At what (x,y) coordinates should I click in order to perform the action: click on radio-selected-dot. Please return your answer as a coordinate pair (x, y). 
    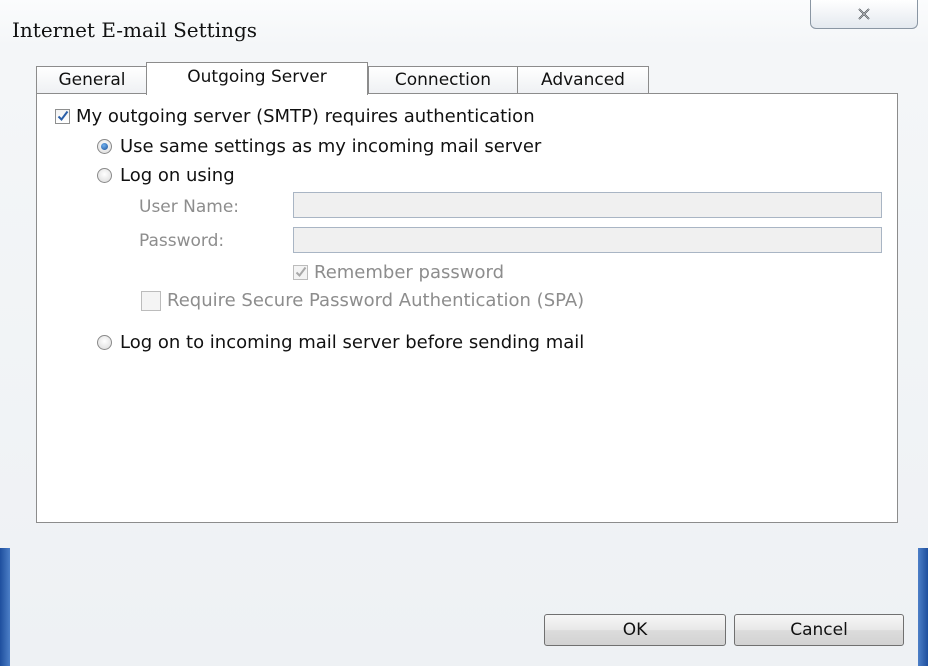
    Looking at the image, I should click on (104, 146).